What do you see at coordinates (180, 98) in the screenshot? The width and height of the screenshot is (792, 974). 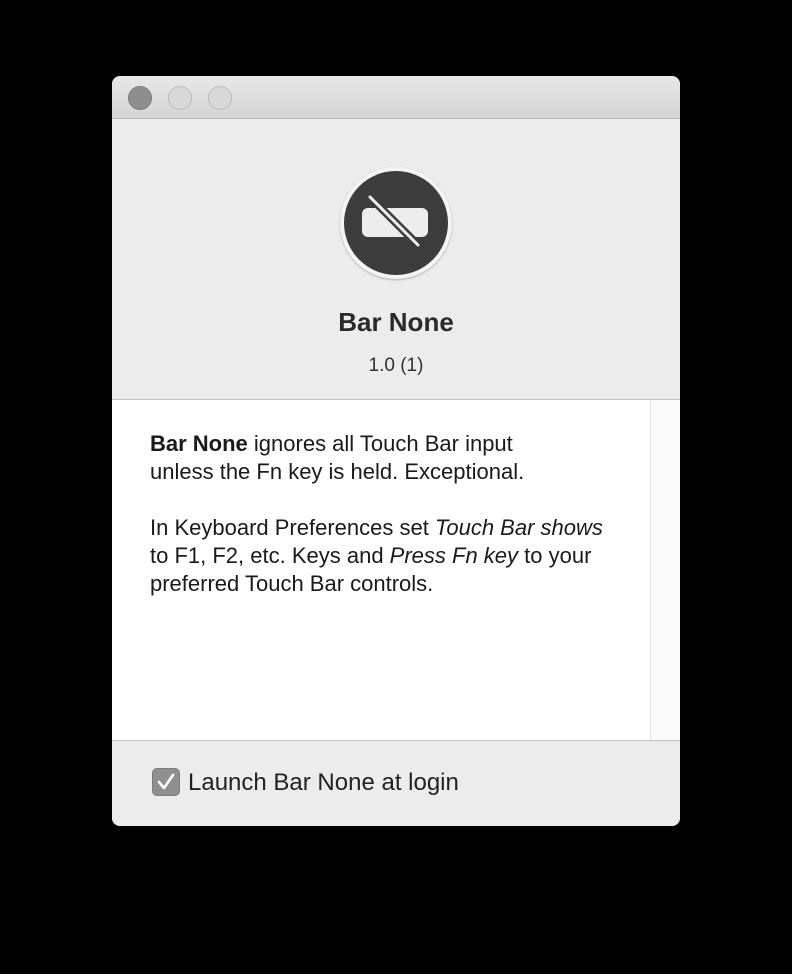 I see `minimize-button` at bounding box center [180, 98].